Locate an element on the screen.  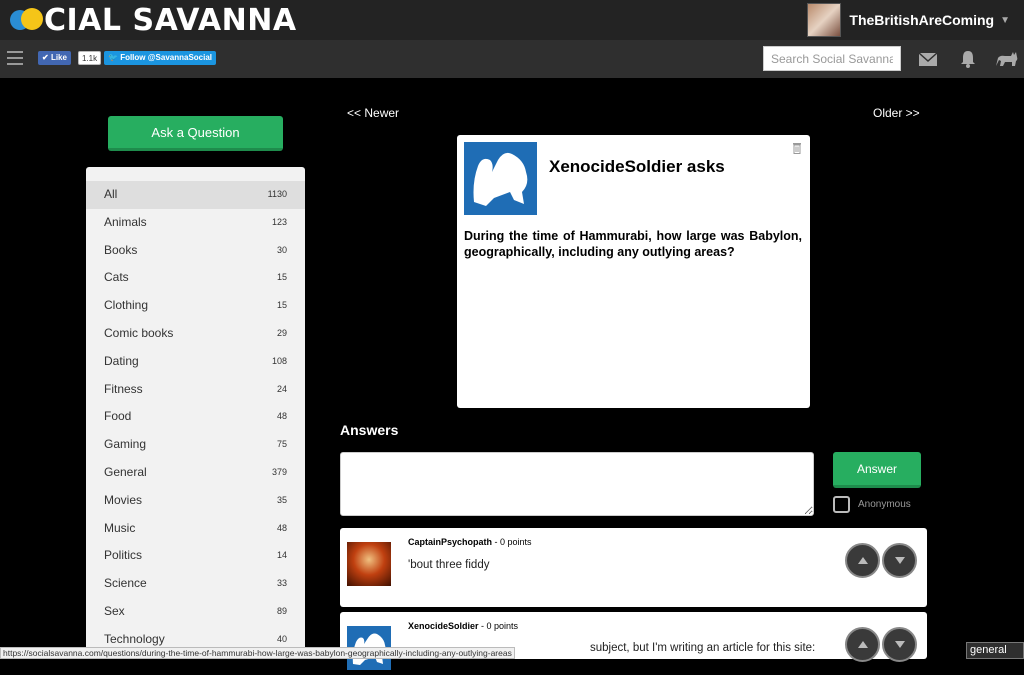
category-item-all: All 1130 is located at coordinates (195, 195).